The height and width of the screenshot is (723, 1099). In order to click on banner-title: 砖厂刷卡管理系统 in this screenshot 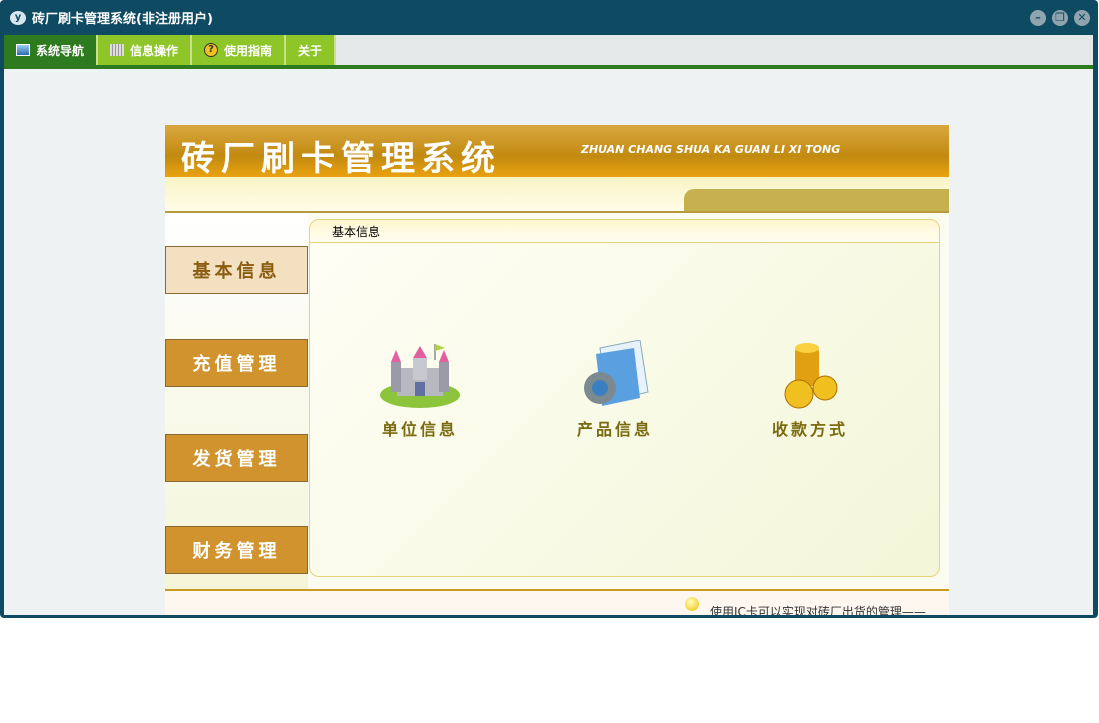, I will do `click(341, 159)`.